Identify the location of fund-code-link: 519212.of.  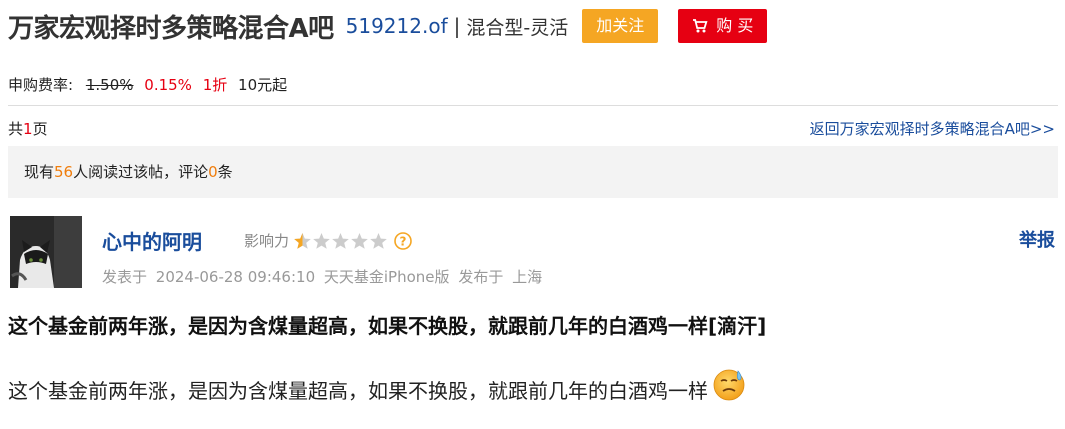
(397, 26).